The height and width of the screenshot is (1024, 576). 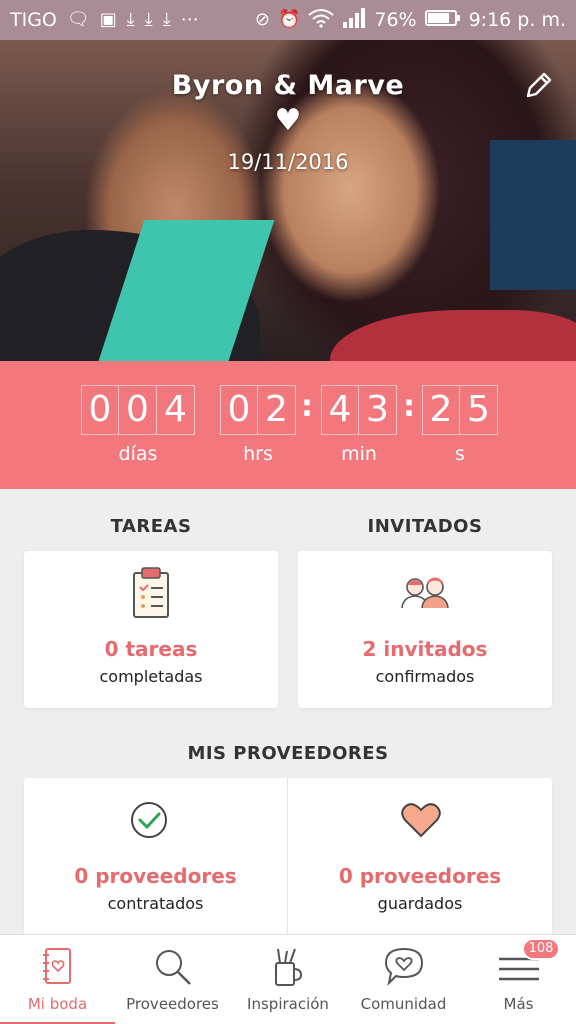 What do you see at coordinates (460, 454) in the screenshot?
I see `seconds-label: s` at bounding box center [460, 454].